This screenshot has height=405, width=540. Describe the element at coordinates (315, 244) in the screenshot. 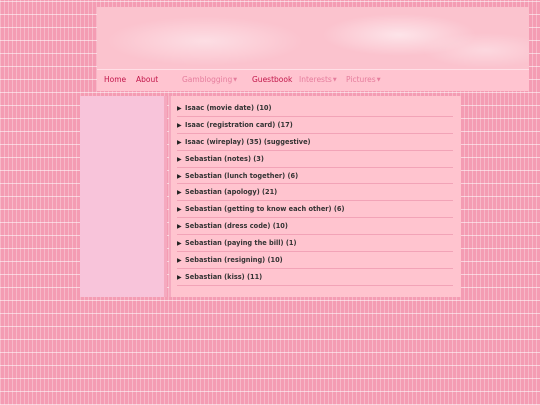

I see `list-item: ▶ Sebastian (paying the bill) (1)` at that location.